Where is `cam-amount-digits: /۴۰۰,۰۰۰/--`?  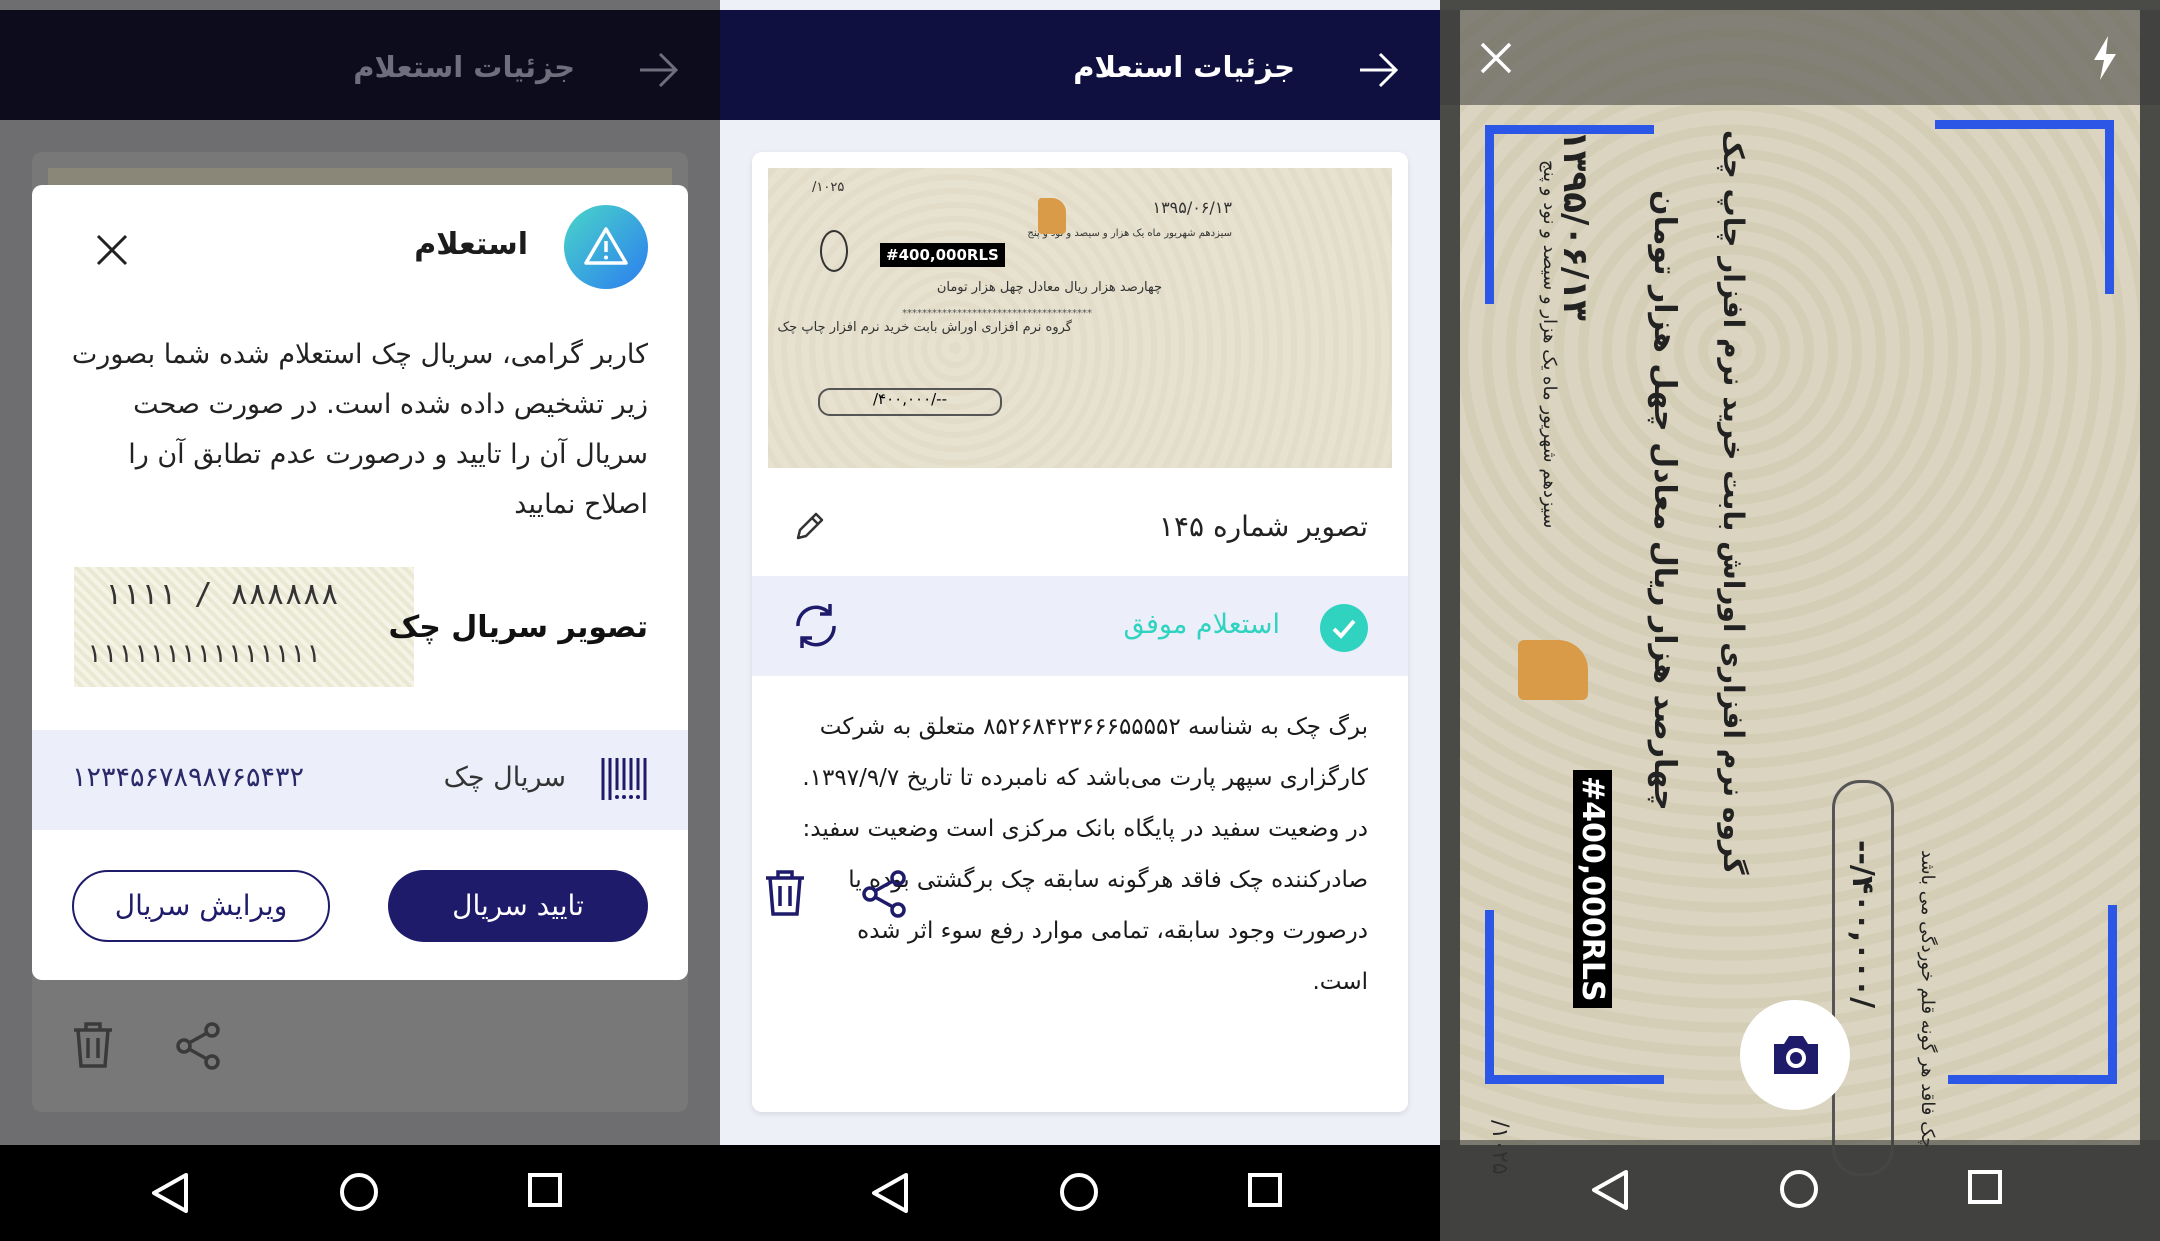 cam-amount-digits: /۴۰۰,۰۰۰/-- is located at coordinates (1862, 924).